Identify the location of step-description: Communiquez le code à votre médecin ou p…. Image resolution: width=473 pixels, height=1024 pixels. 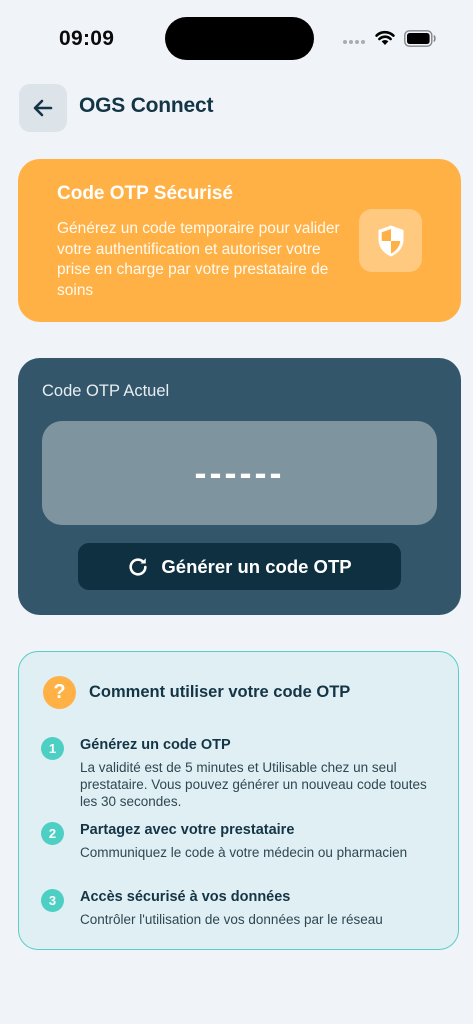
(244, 852).